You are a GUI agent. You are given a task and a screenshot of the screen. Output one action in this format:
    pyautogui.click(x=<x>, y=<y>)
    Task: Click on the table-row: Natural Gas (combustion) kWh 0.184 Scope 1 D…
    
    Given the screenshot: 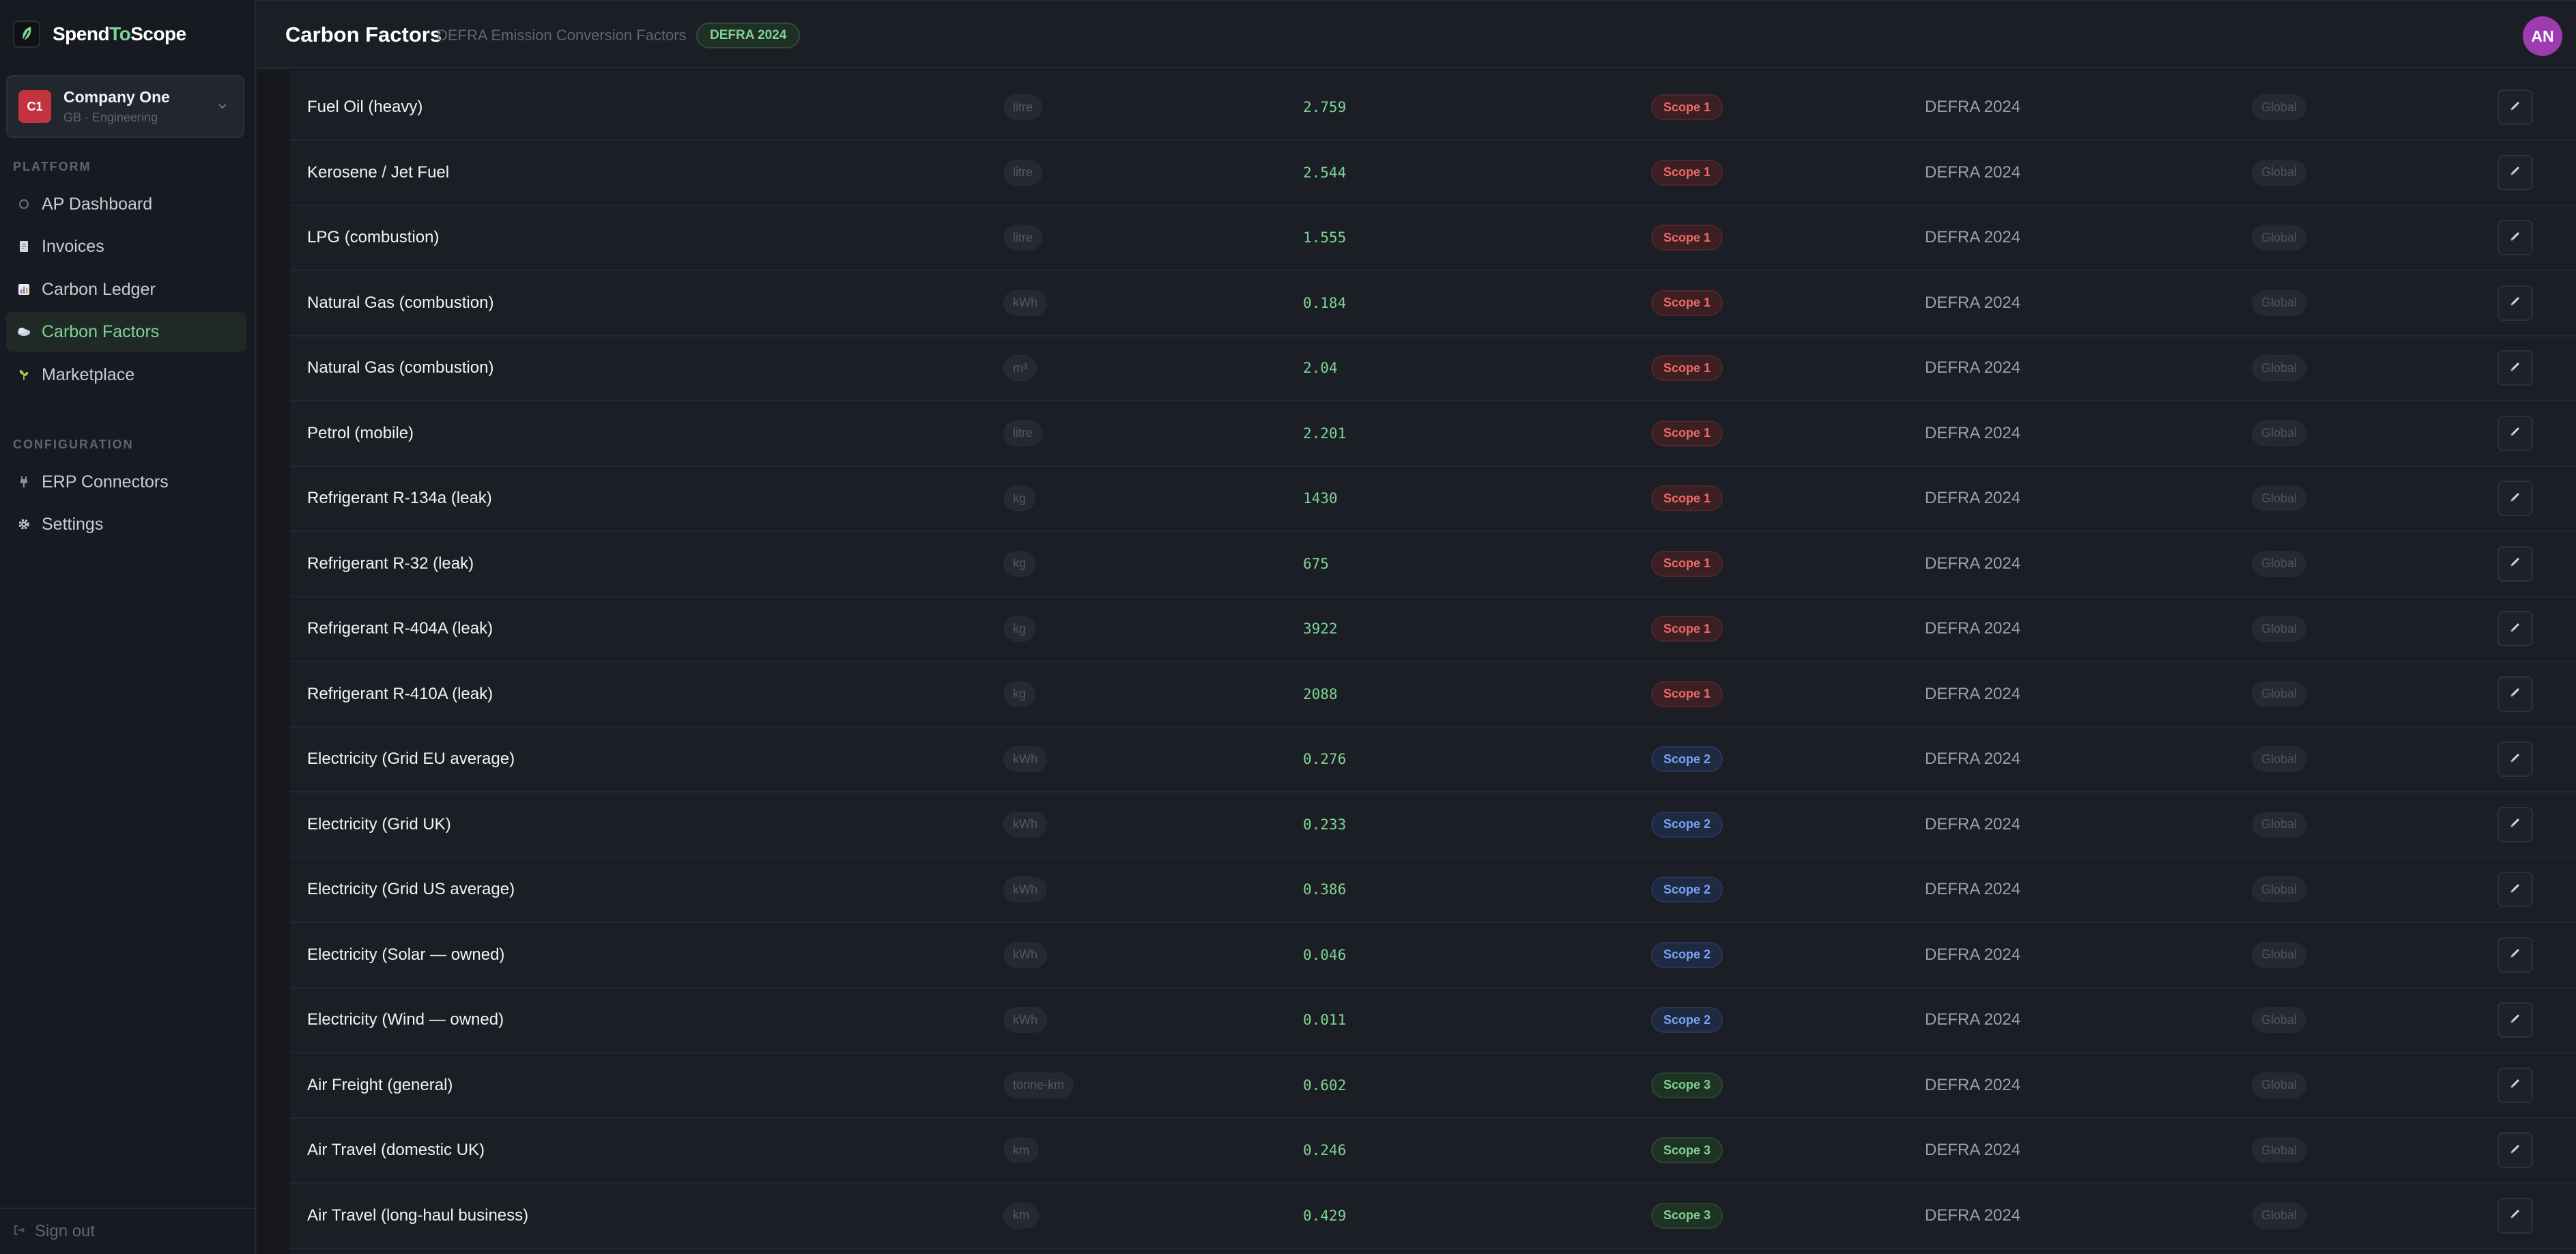 What is the action you would take?
    pyautogui.click(x=1433, y=304)
    